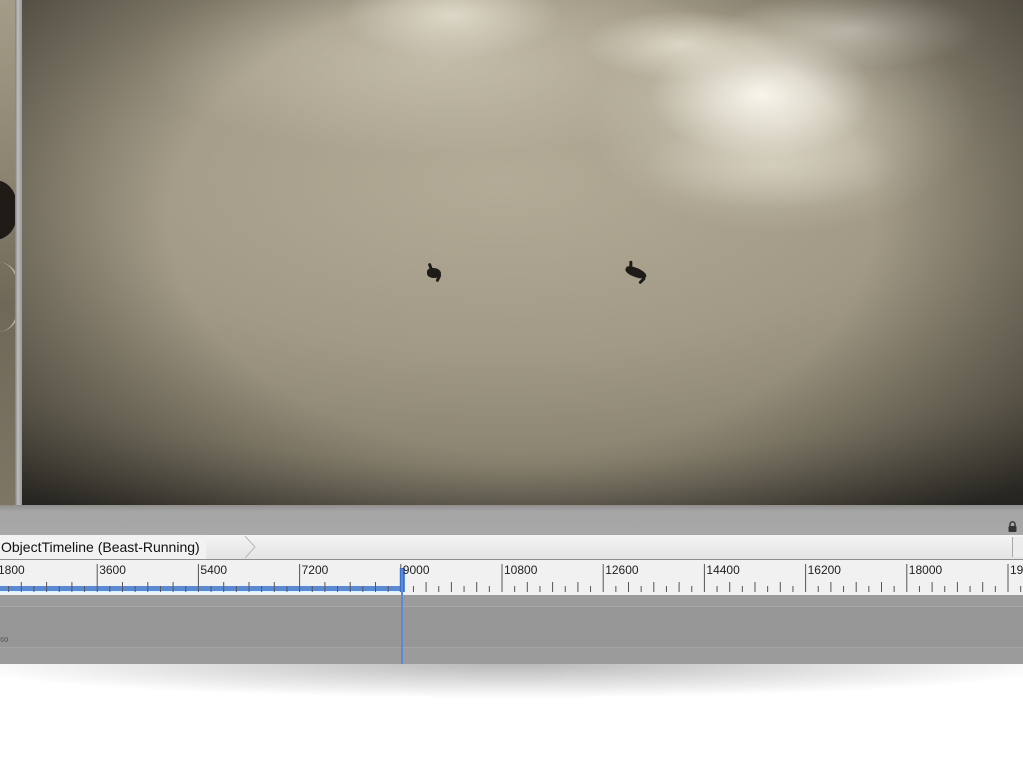  Describe the element at coordinates (401, 616) in the screenshot. I see `playhead-line` at that location.